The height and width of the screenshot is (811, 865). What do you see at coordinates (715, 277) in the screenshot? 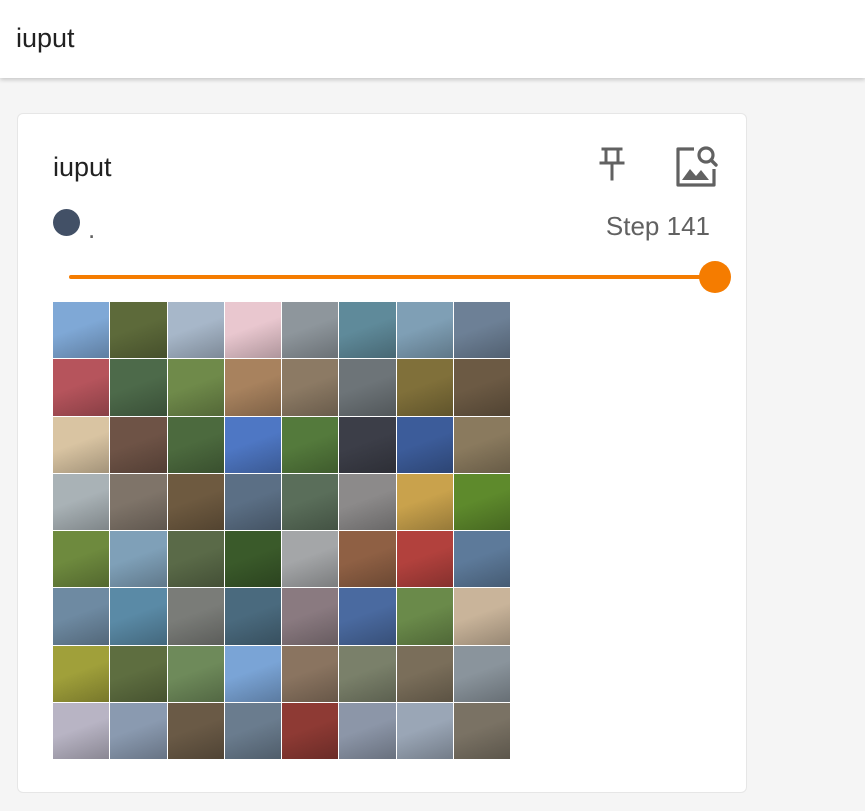
I see `slider-thumb` at bounding box center [715, 277].